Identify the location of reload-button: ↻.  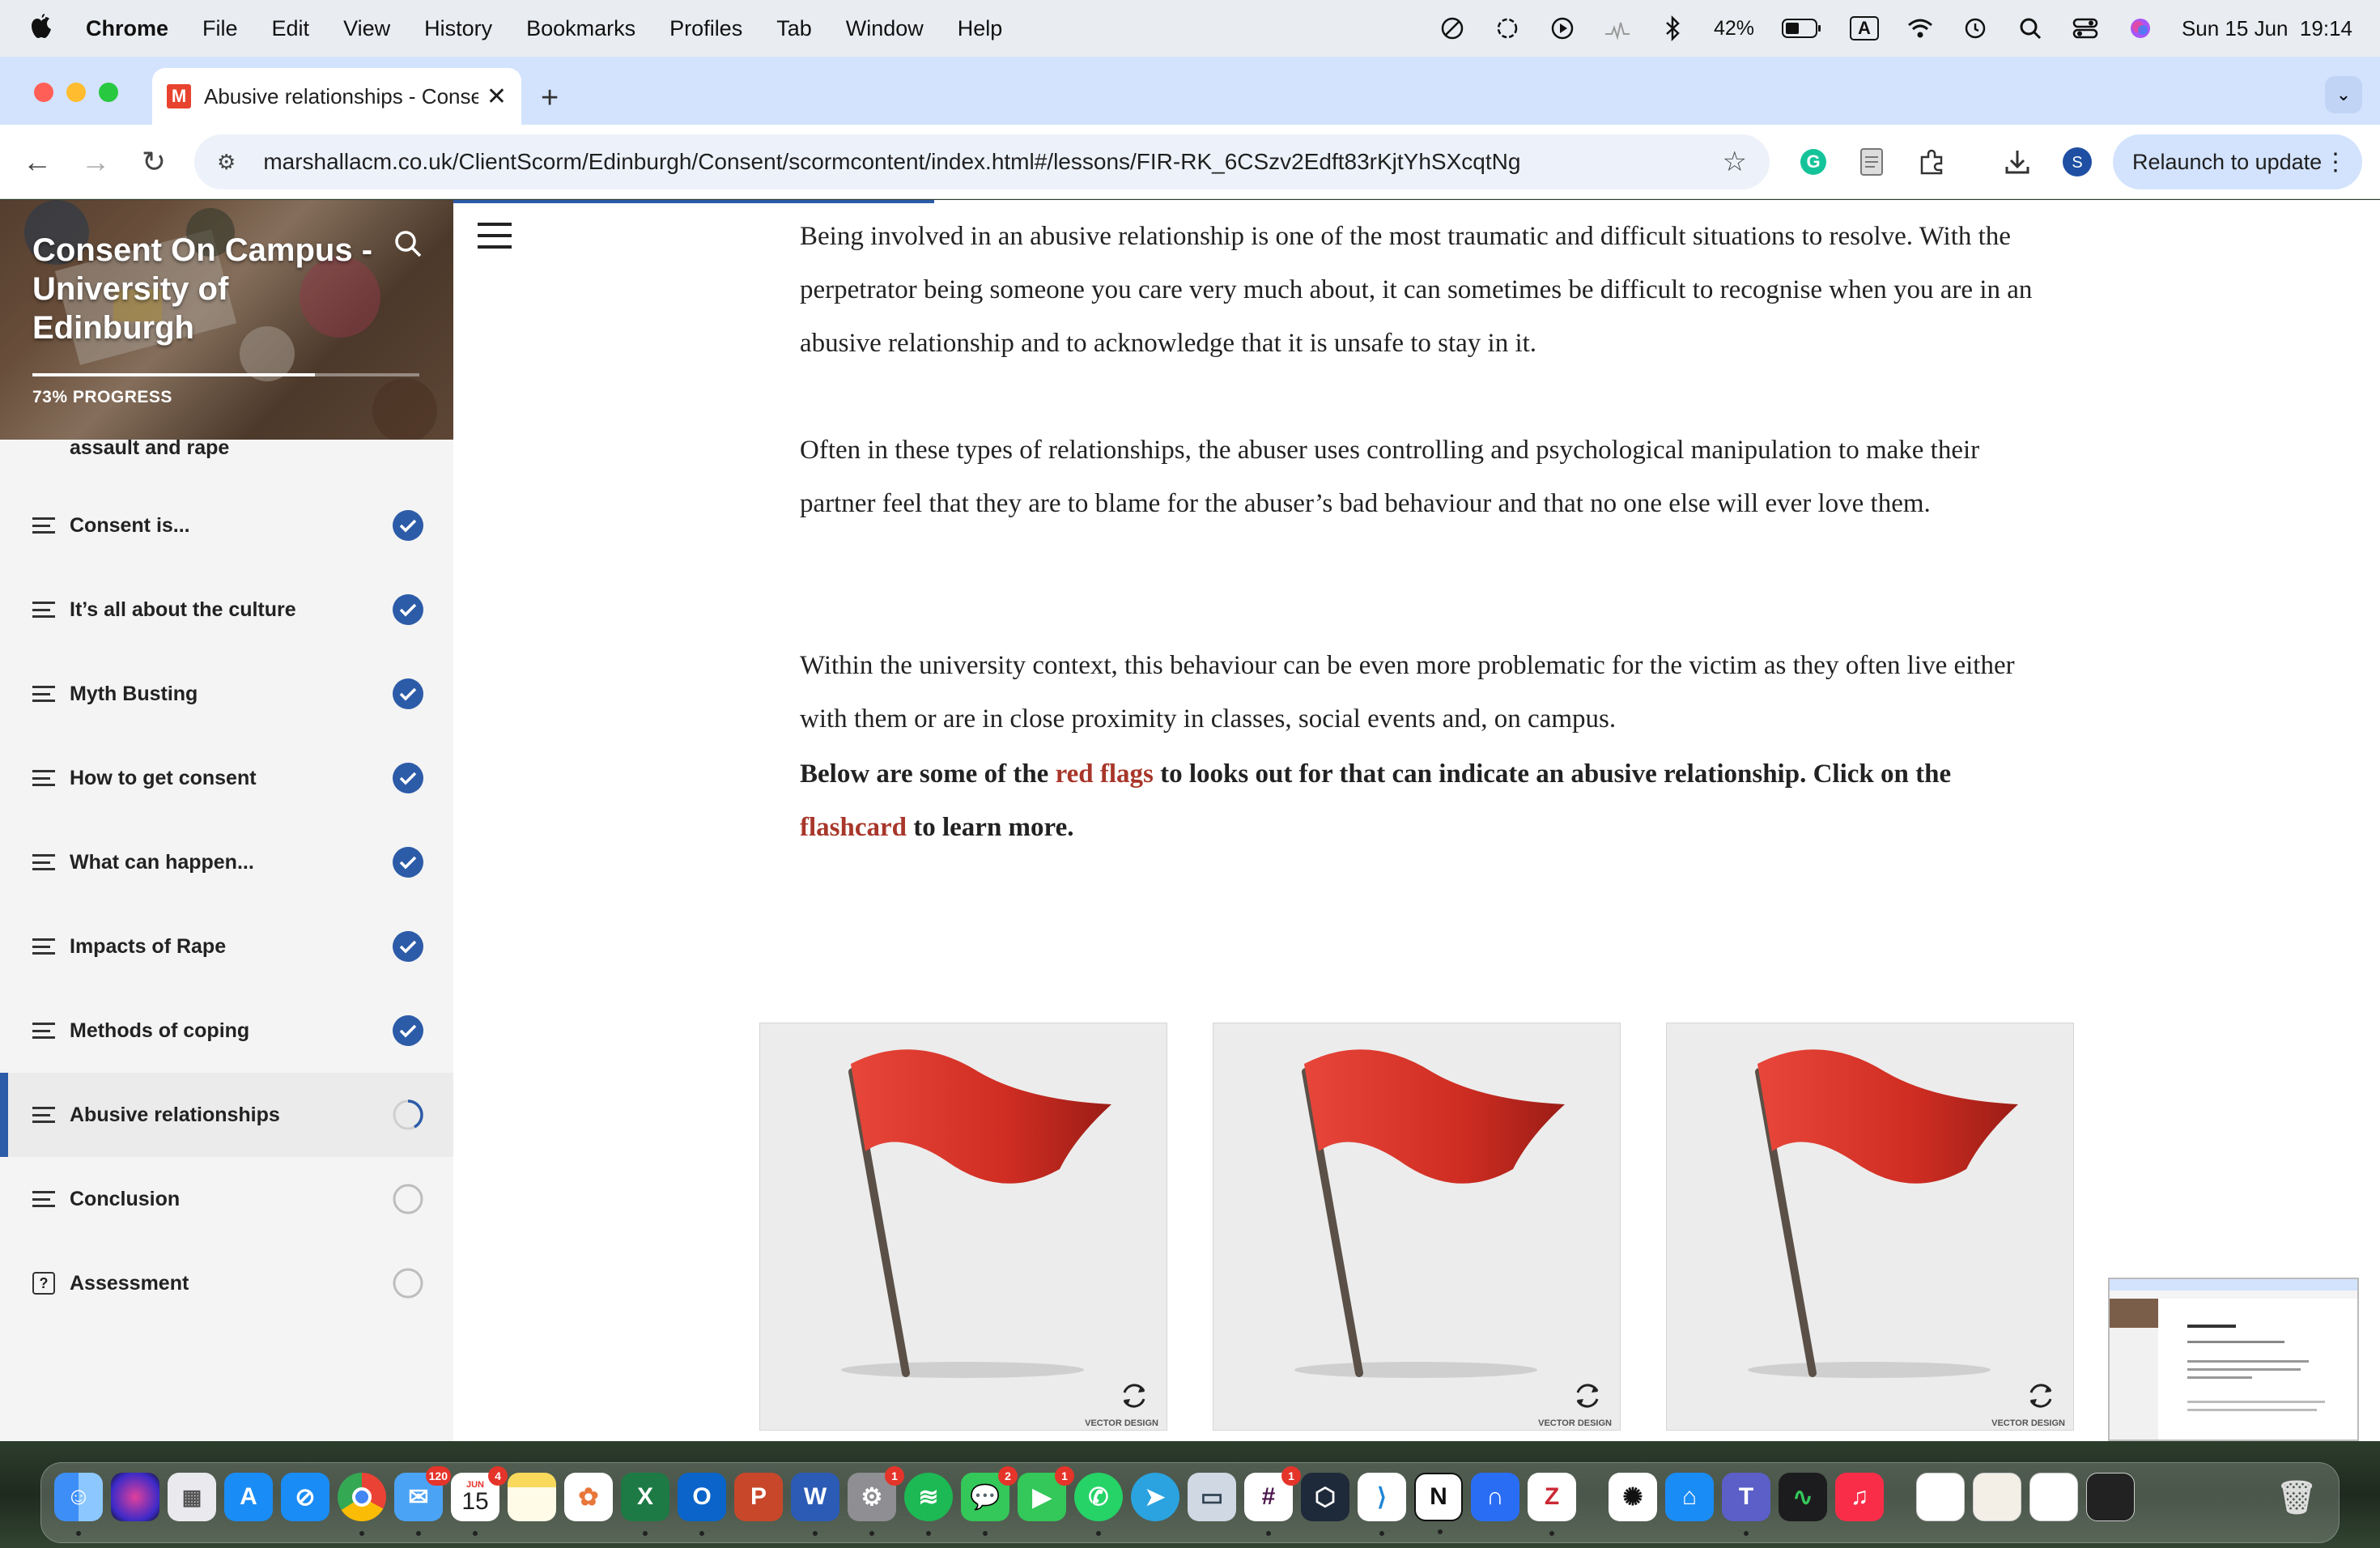
(154, 162).